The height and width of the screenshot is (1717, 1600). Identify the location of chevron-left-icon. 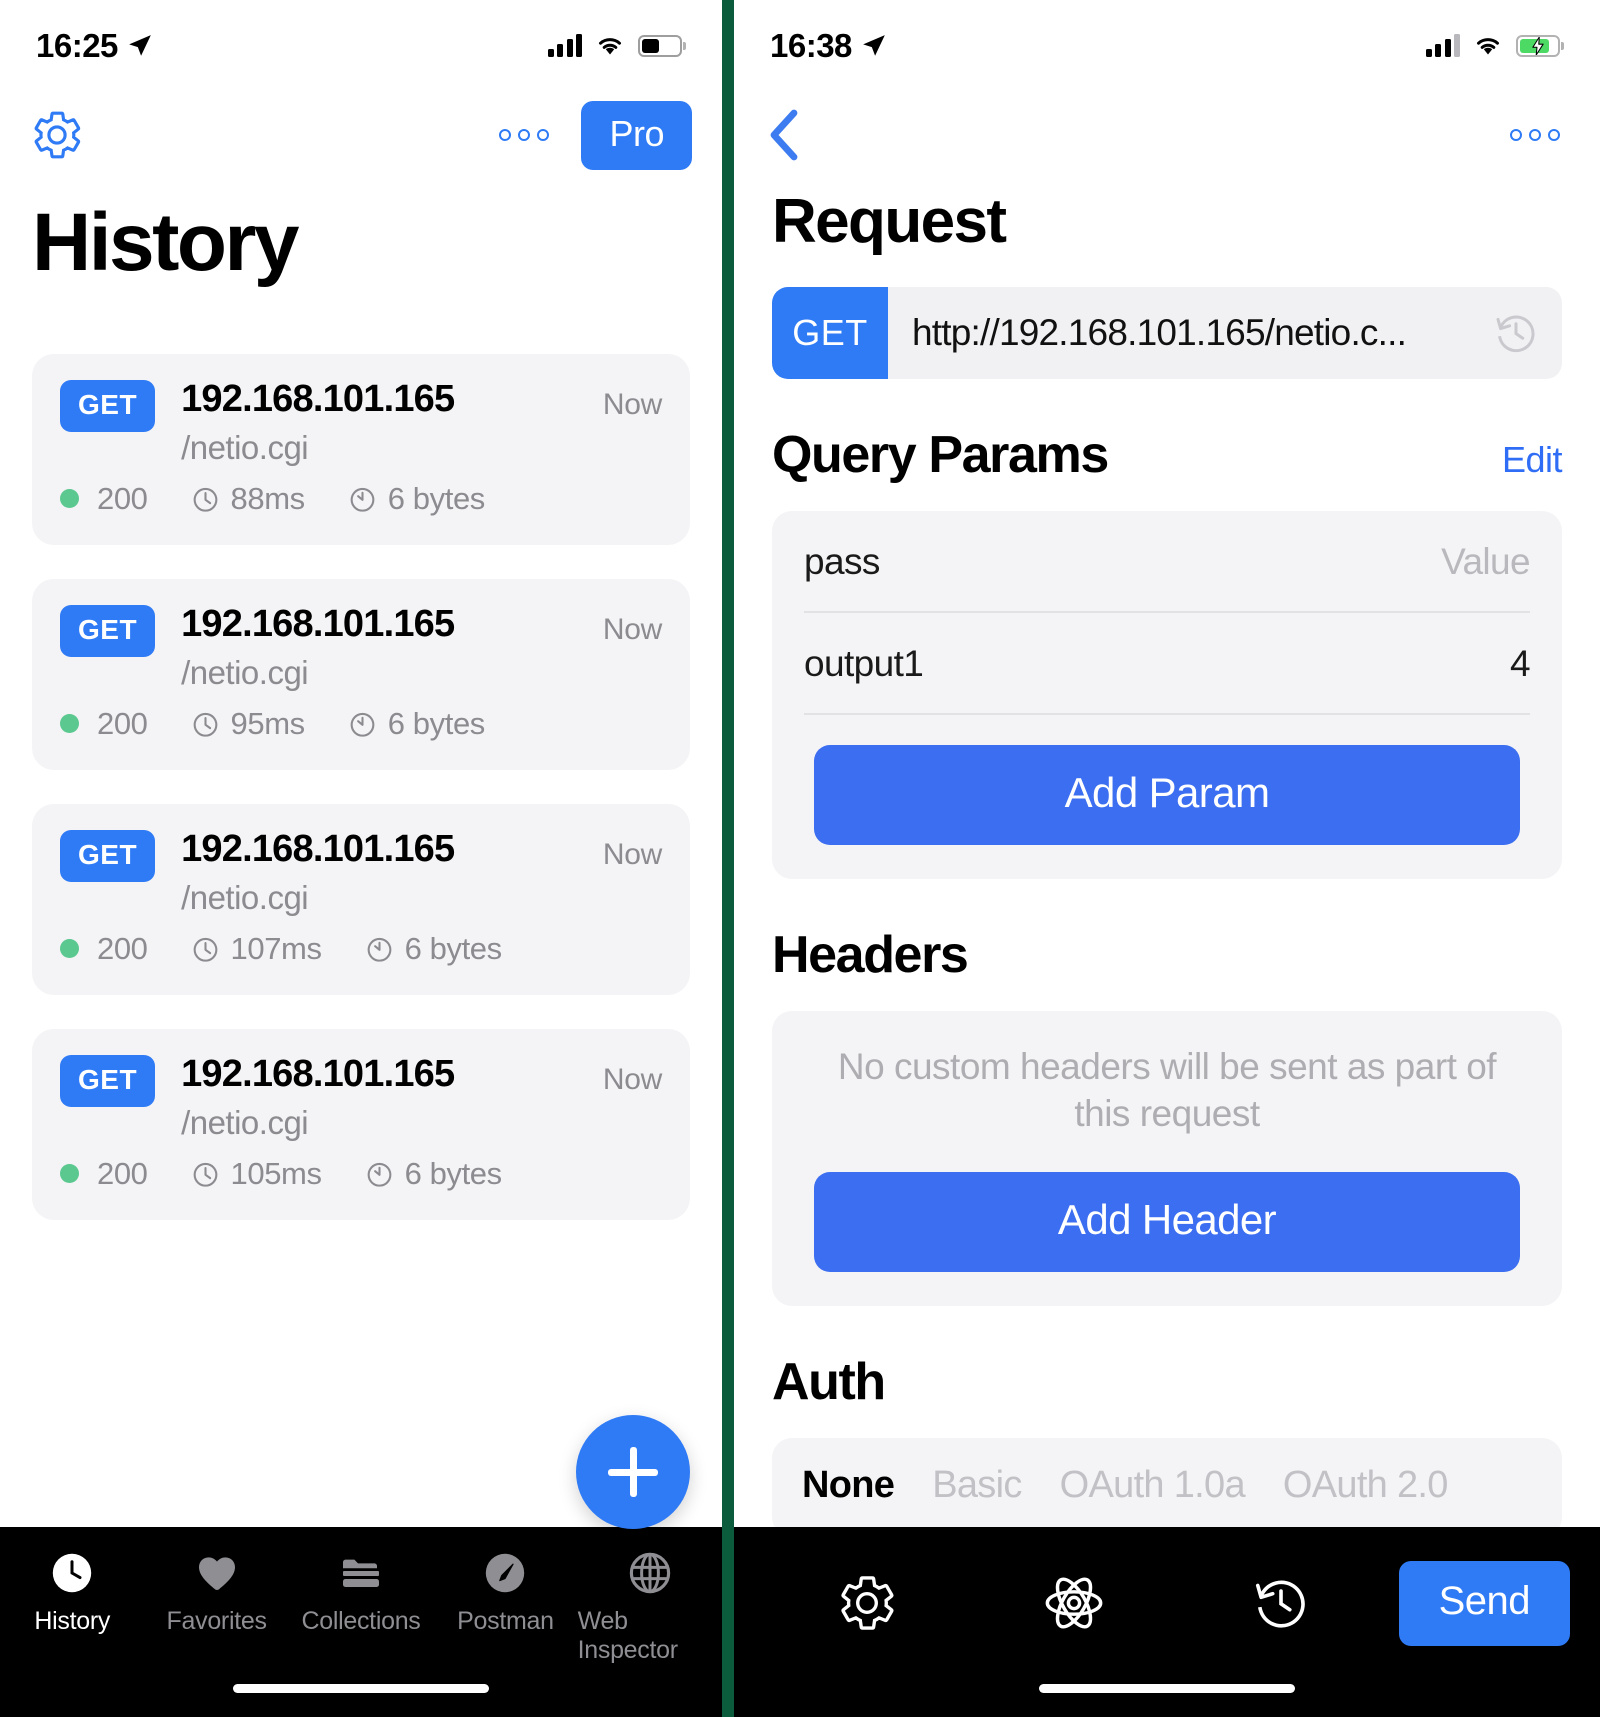
(784, 135).